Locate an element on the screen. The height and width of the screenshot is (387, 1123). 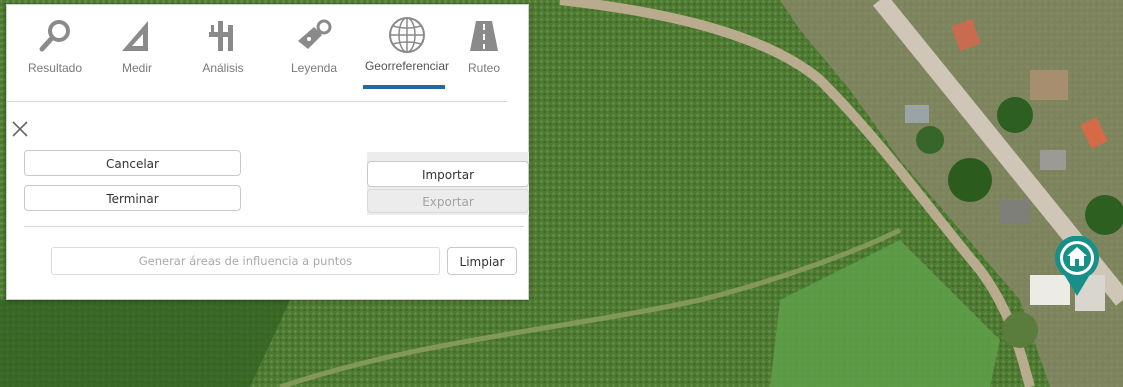
tab-leyenda: Leyenda is located at coordinates (314, 50).